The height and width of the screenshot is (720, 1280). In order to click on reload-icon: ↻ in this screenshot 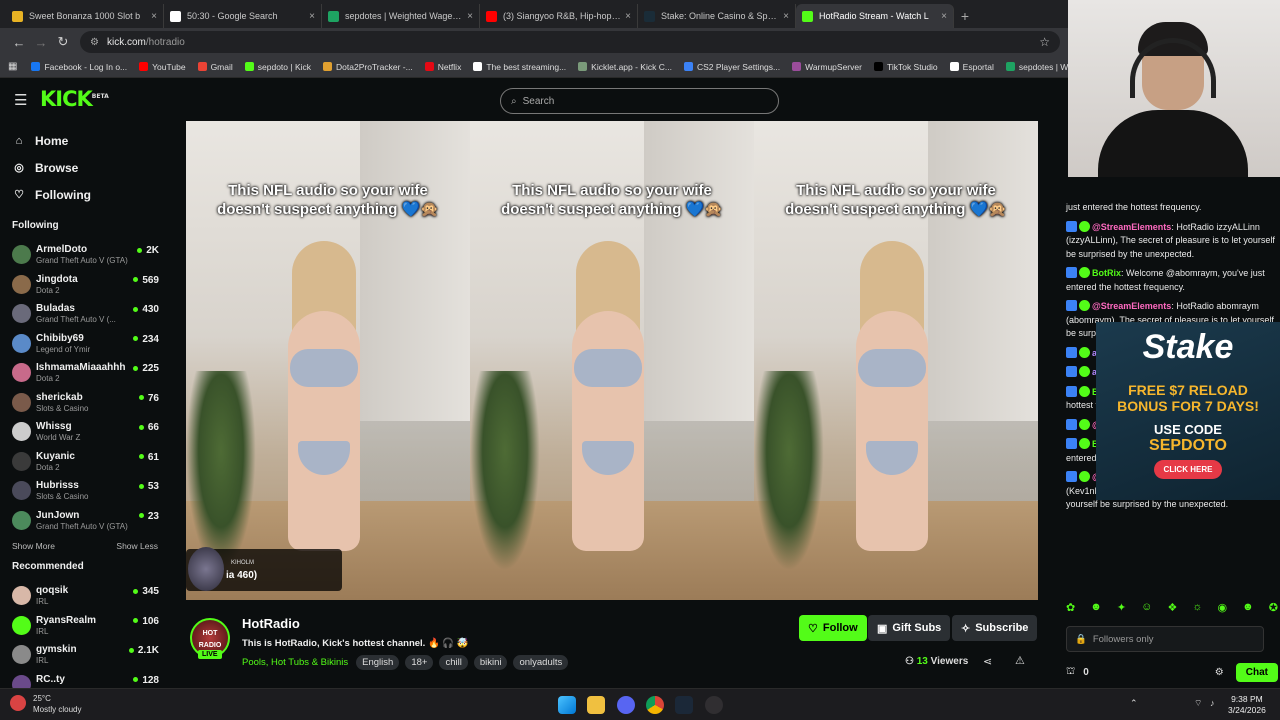, I will do `click(63, 42)`.